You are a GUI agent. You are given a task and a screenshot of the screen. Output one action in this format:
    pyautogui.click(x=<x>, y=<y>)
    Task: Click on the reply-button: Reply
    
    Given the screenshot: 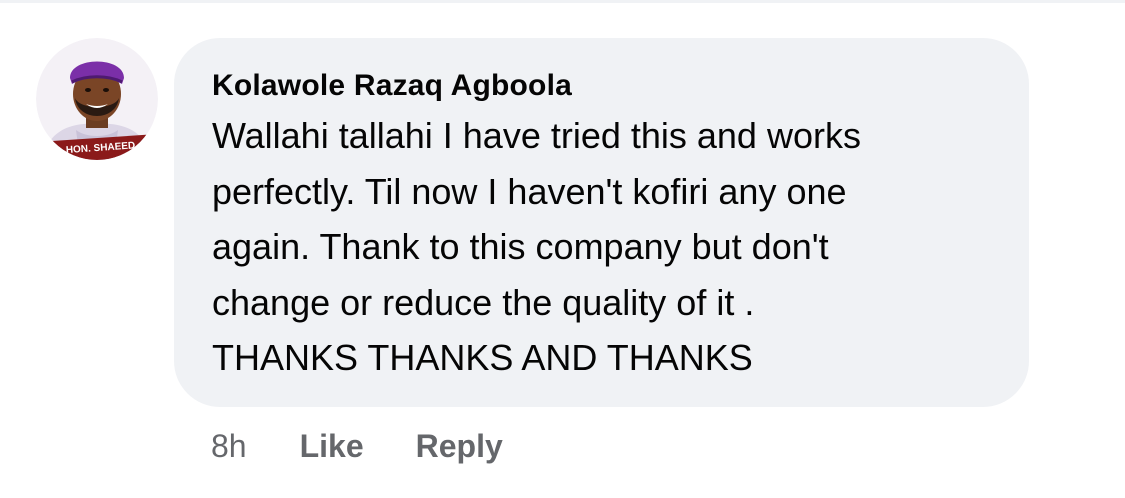 What is the action you would take?
    pyautogui.click(x=459, y=446)
    